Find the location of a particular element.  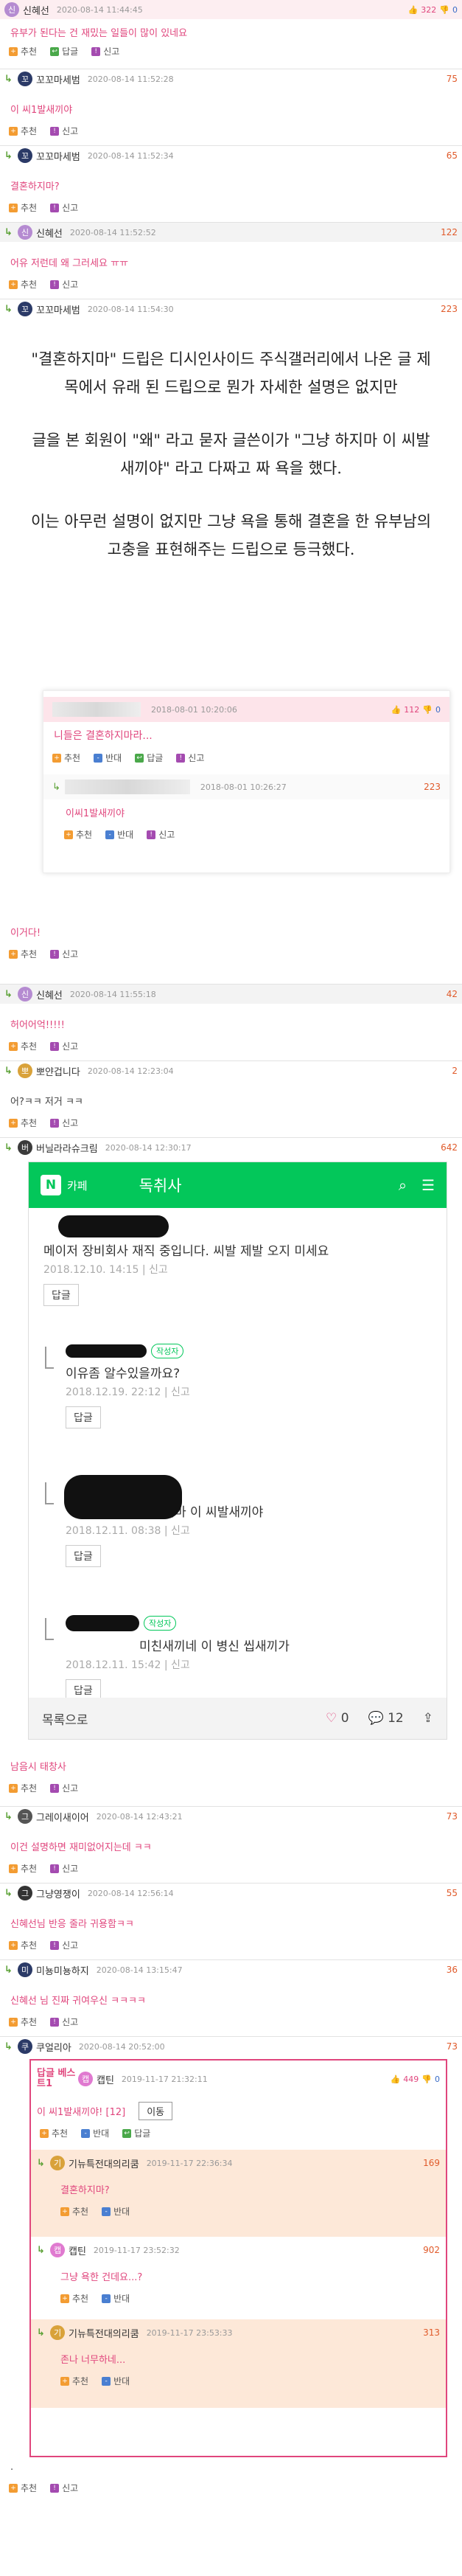

recommend-count: 55 is located at coordinates (452, 1893).